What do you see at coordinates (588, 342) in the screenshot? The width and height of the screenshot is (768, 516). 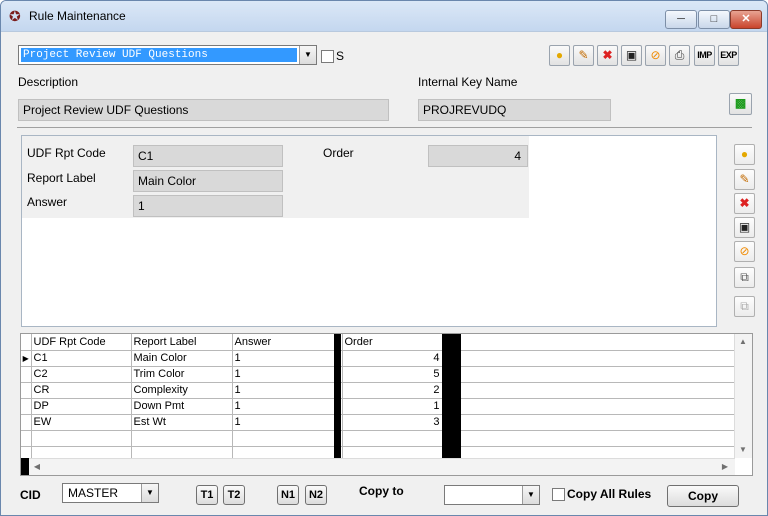 I see `empty-header` at bounding box center [588, 342].